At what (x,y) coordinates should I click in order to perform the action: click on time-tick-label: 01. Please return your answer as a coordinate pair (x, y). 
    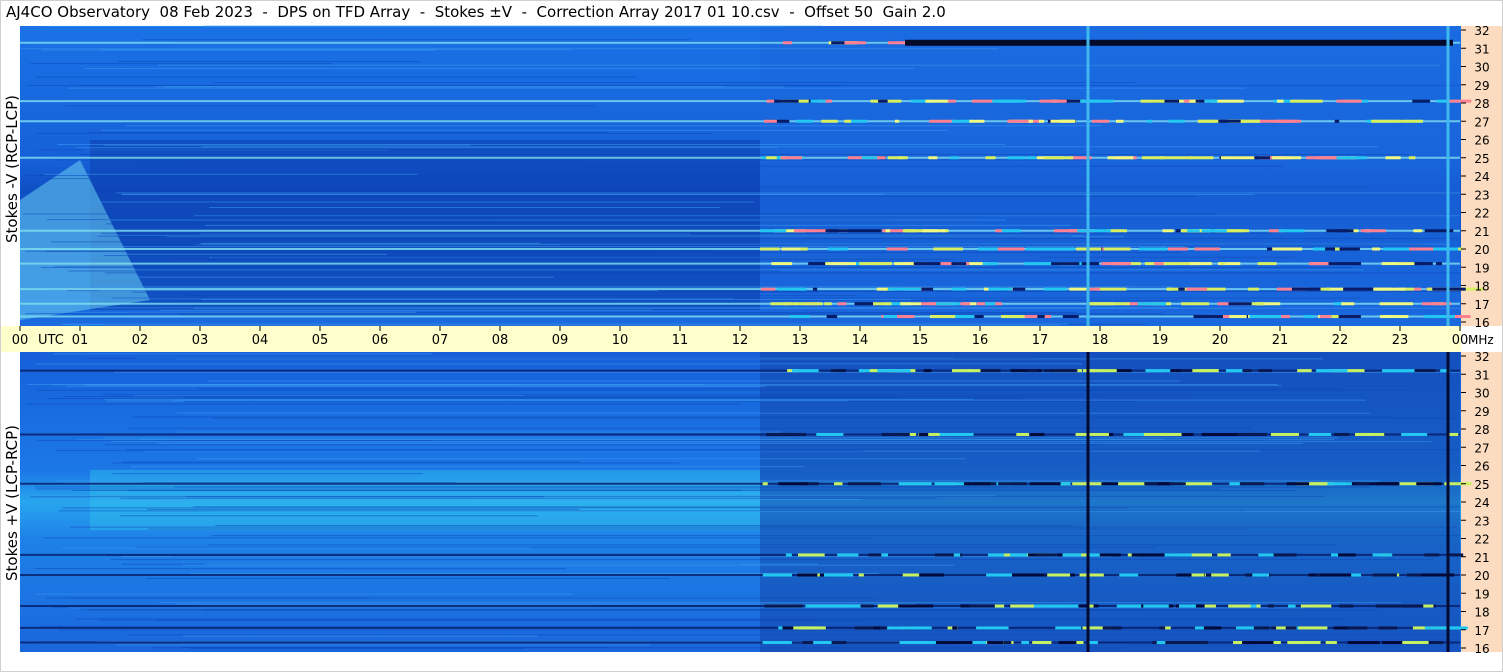
    Looking at the image, I should click on (80, 340).